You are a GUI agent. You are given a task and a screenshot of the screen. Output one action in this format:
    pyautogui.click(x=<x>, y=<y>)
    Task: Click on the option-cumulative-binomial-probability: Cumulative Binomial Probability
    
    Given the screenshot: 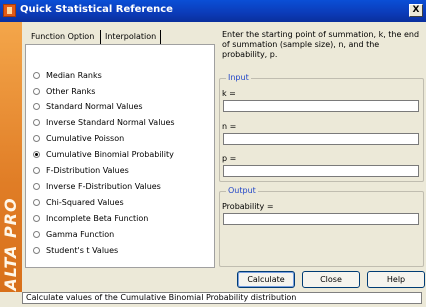 What is the action you would take?
    pyautogui.click(x=103, y=154)
    